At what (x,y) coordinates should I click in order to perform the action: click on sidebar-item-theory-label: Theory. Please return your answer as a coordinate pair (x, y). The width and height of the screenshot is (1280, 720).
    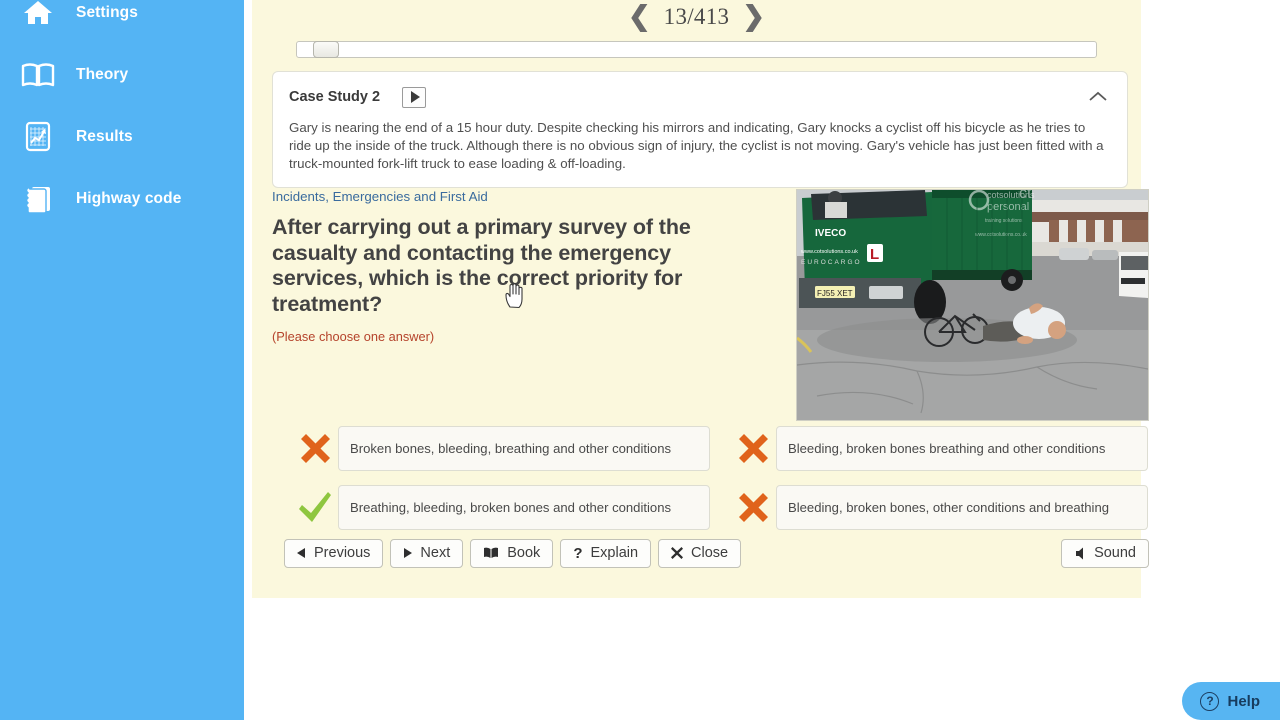
    Looking at the image, I should click on (102, 74).